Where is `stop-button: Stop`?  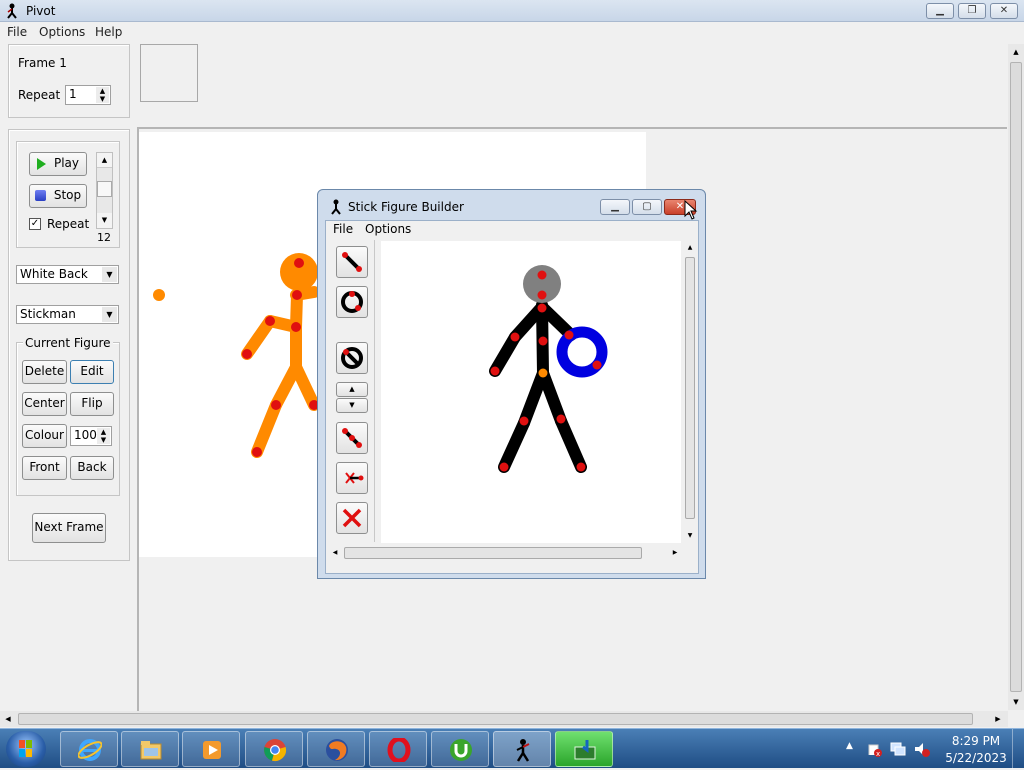
stop-button: Stop is located at coordinates (58, 196).